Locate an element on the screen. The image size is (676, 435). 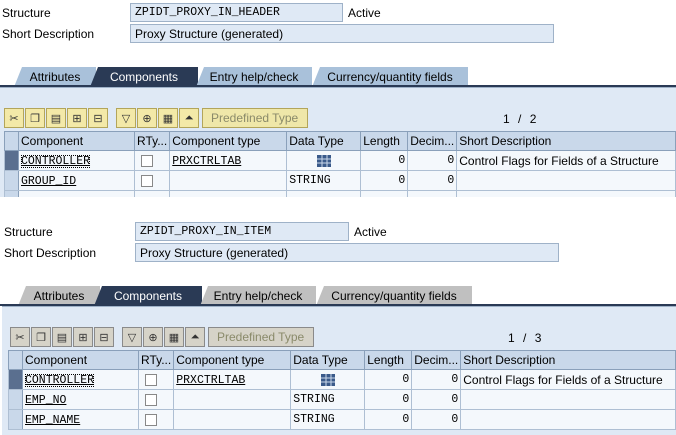
component-link: EMP_NO is located at coordinates (45, 400).